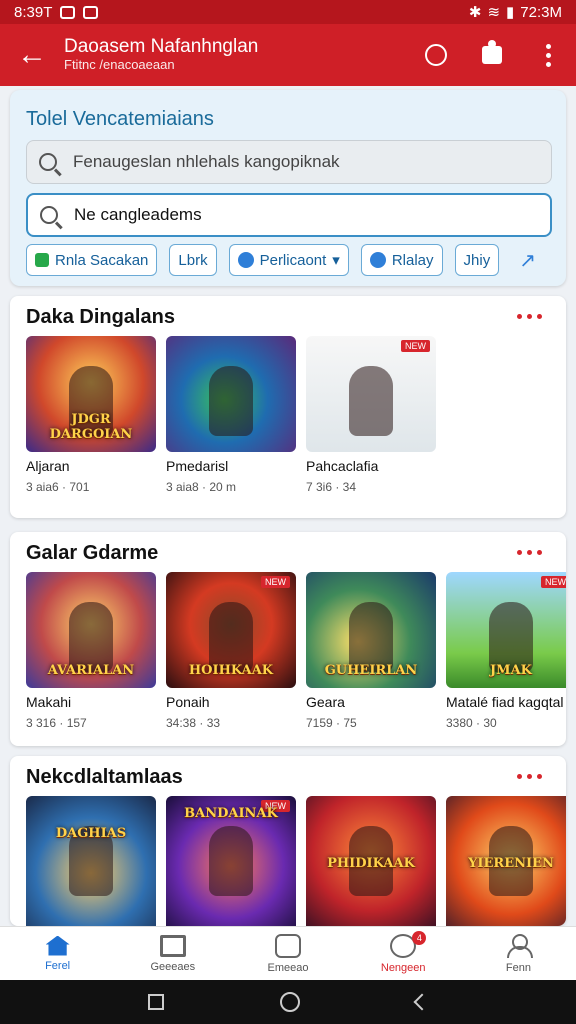 This screenshot has height=1024, width=576. What do you see at coordinates (288, 12) in the screenshot?
I see `status-bar: 8:39T ✱ ≋ ▮ 72:3M` at bounding box center [288, 12].